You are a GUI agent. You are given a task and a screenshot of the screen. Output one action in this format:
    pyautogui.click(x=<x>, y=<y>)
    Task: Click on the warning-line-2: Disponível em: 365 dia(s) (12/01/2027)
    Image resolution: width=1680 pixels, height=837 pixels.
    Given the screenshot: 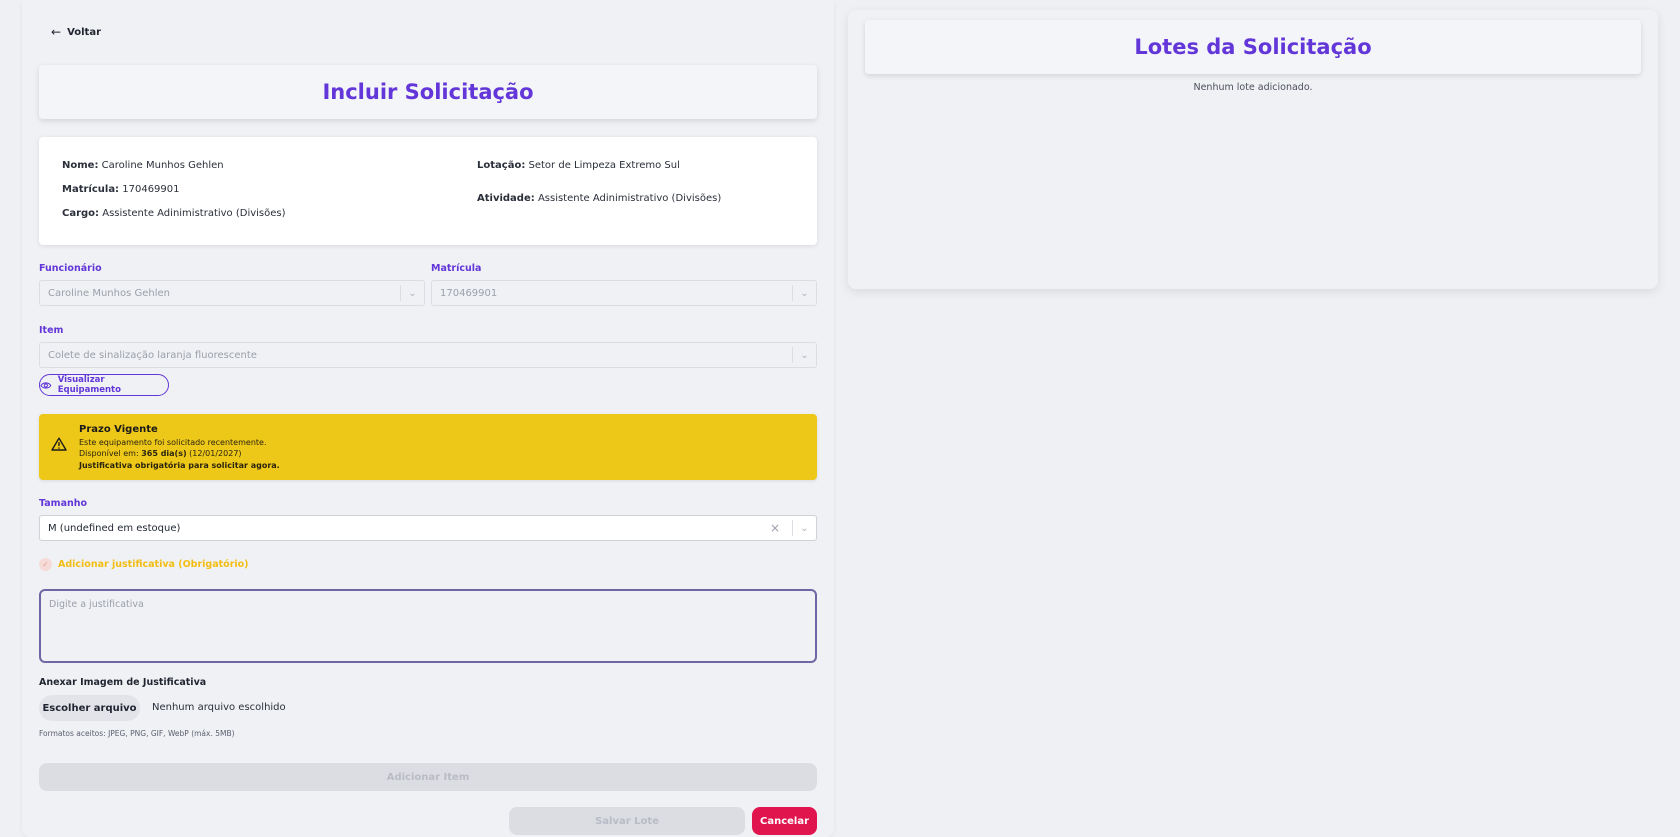 What is the action you would take?
    pyautogui.click(x=160, y=453)
    